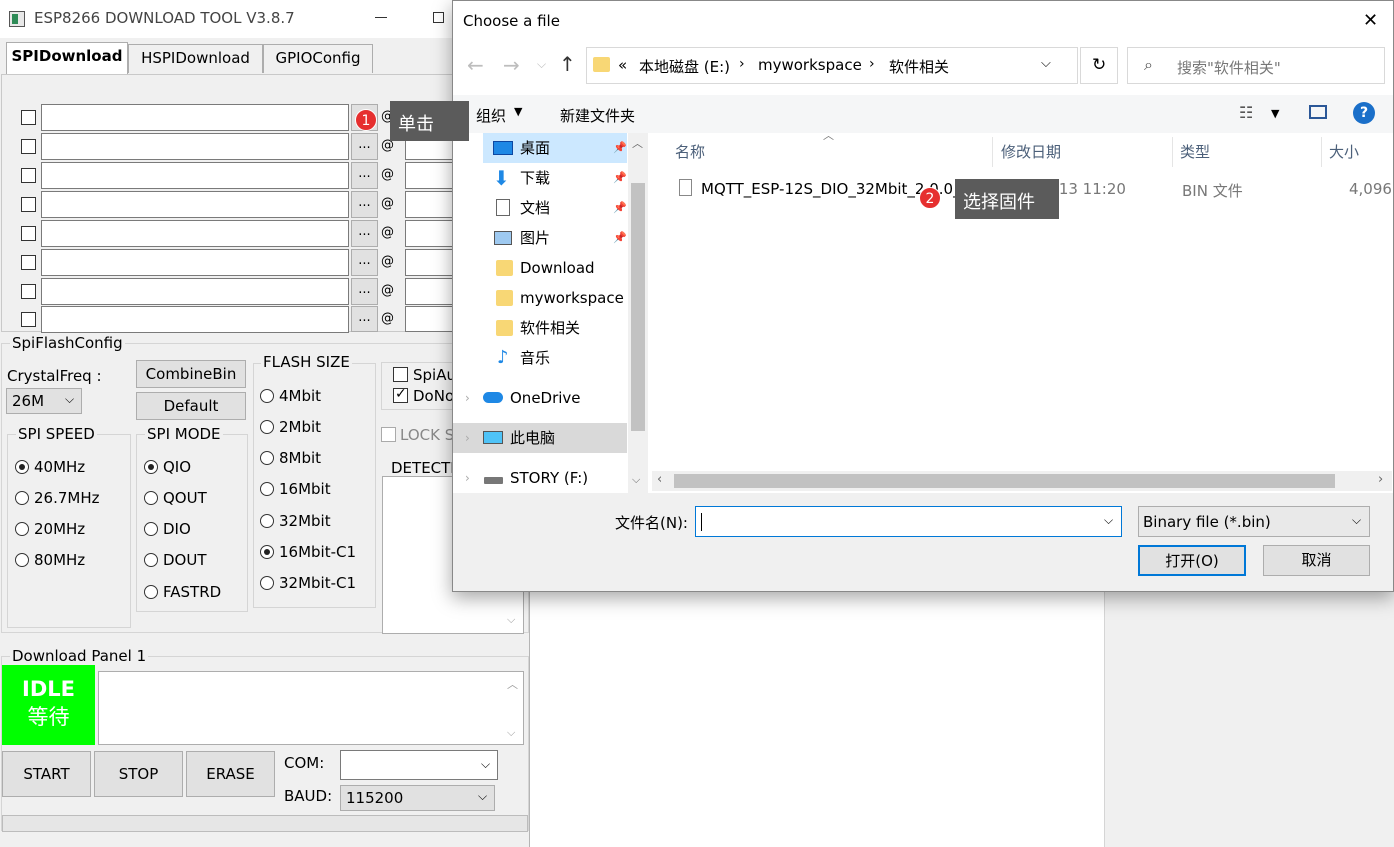  Describe the element at coordinates (1344, 152) in the screenshot. I see `column-size: 大小` at that location.